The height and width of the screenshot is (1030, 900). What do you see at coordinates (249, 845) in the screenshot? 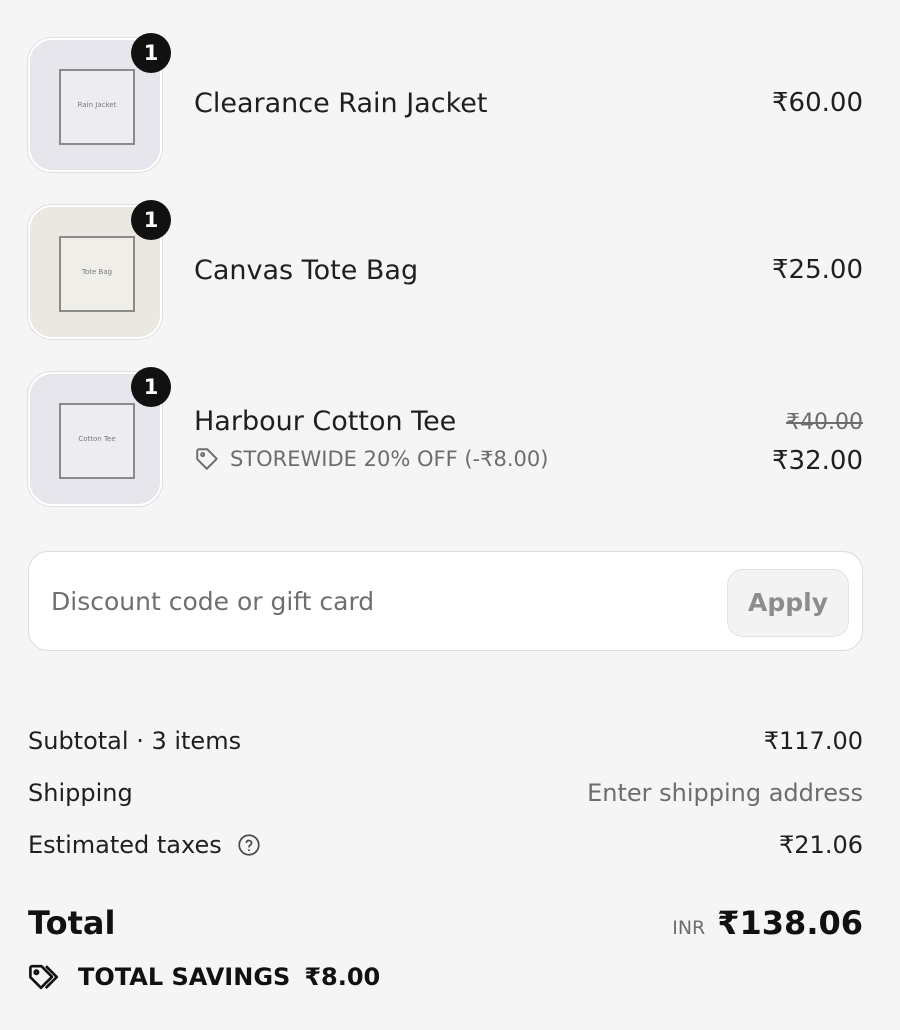
I see `help-circle-icon` at bounding box center [249, 845].